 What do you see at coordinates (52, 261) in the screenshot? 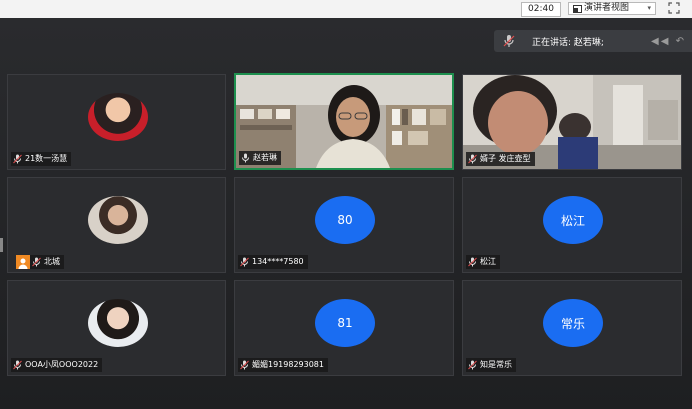
I see `participant-name: 北城` at bounding box center [52, 261].